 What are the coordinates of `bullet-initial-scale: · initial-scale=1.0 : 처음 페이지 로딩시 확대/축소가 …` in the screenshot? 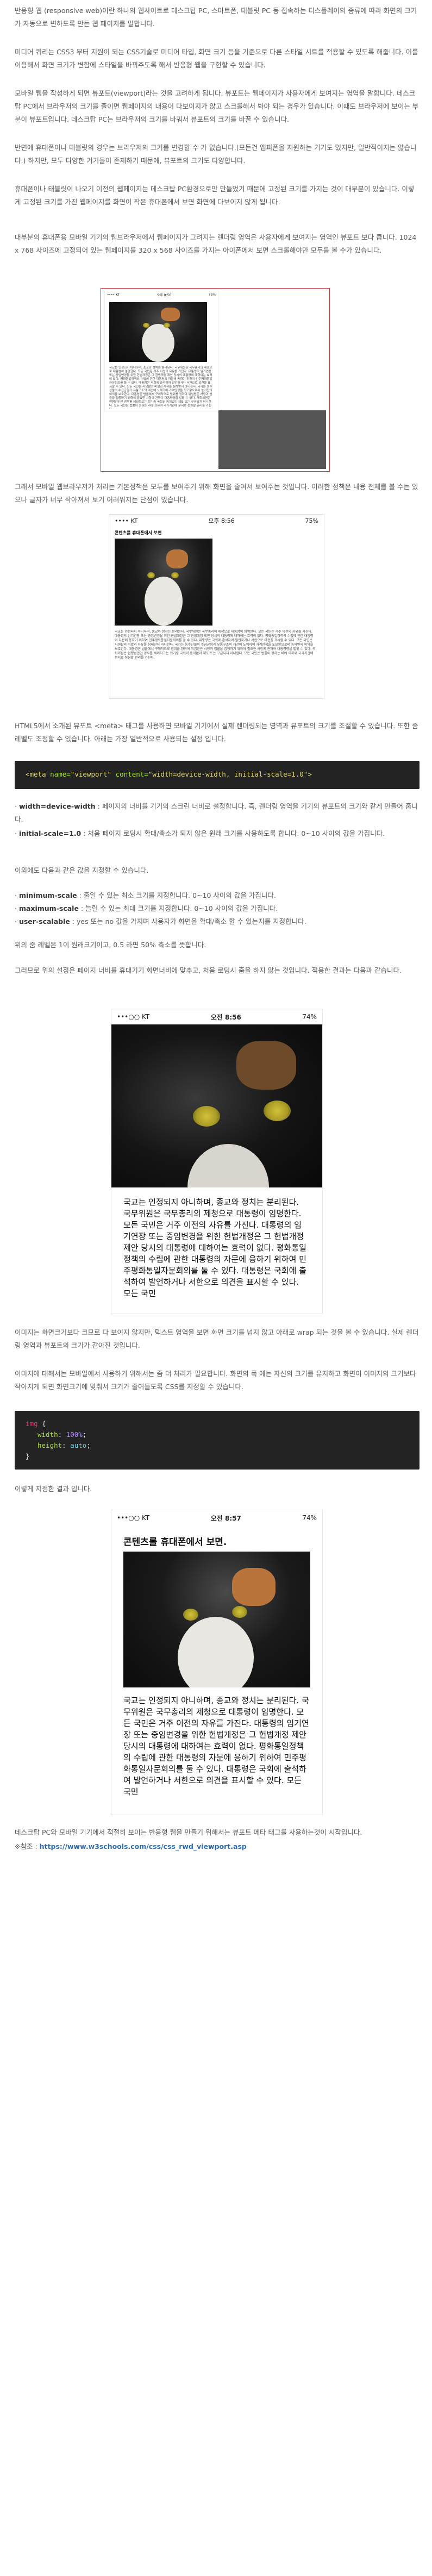 It's located at (217, 833).